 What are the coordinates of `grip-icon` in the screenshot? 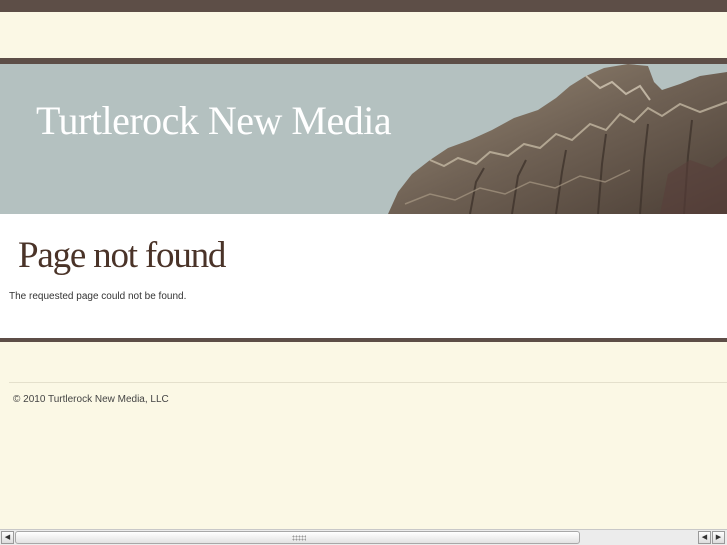 It's located at (299, 538).